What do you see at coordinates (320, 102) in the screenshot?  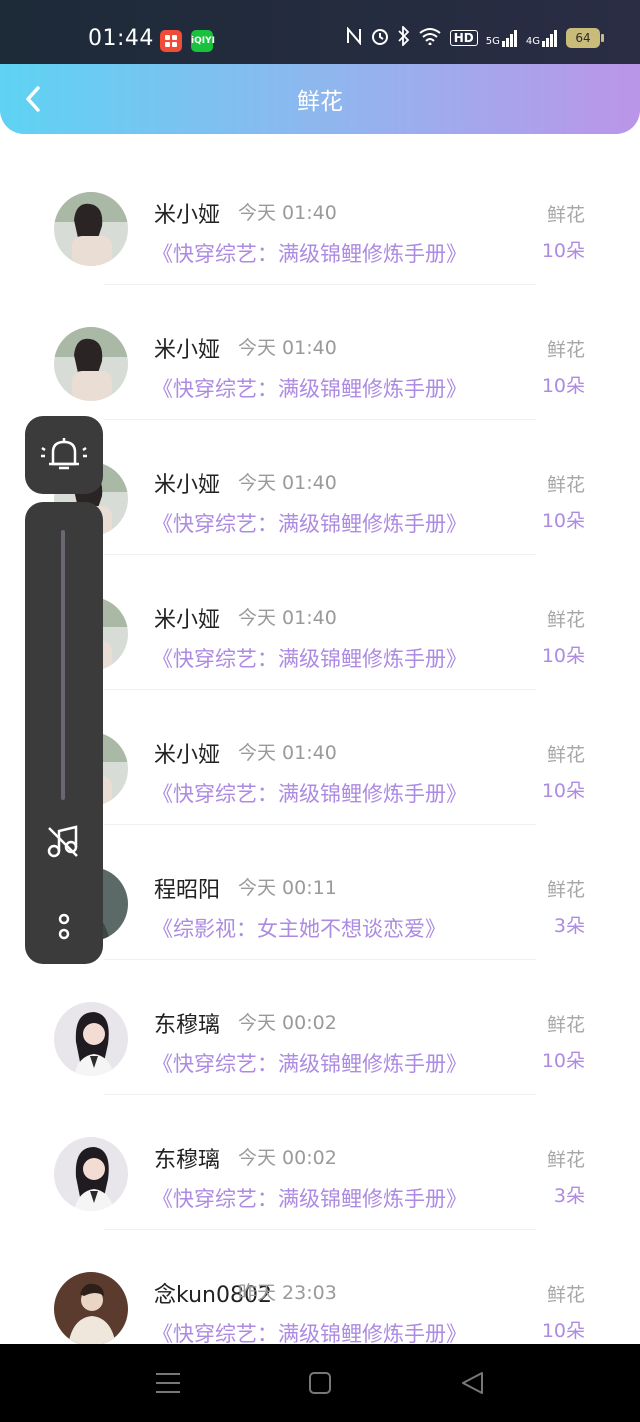 I see `page-title: 鲜花` at bounding box center [320, 102].